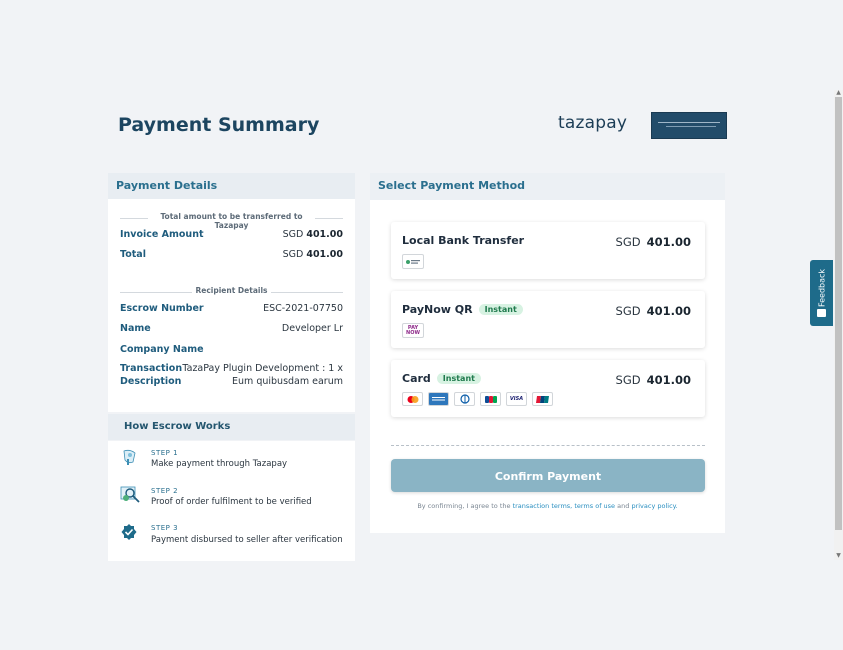 This screenshot has height=650, width=843. I want to click on method-paynow-qr: PayNow QR Instant SGD 401.00 PAY NOW, so click(548, 319).